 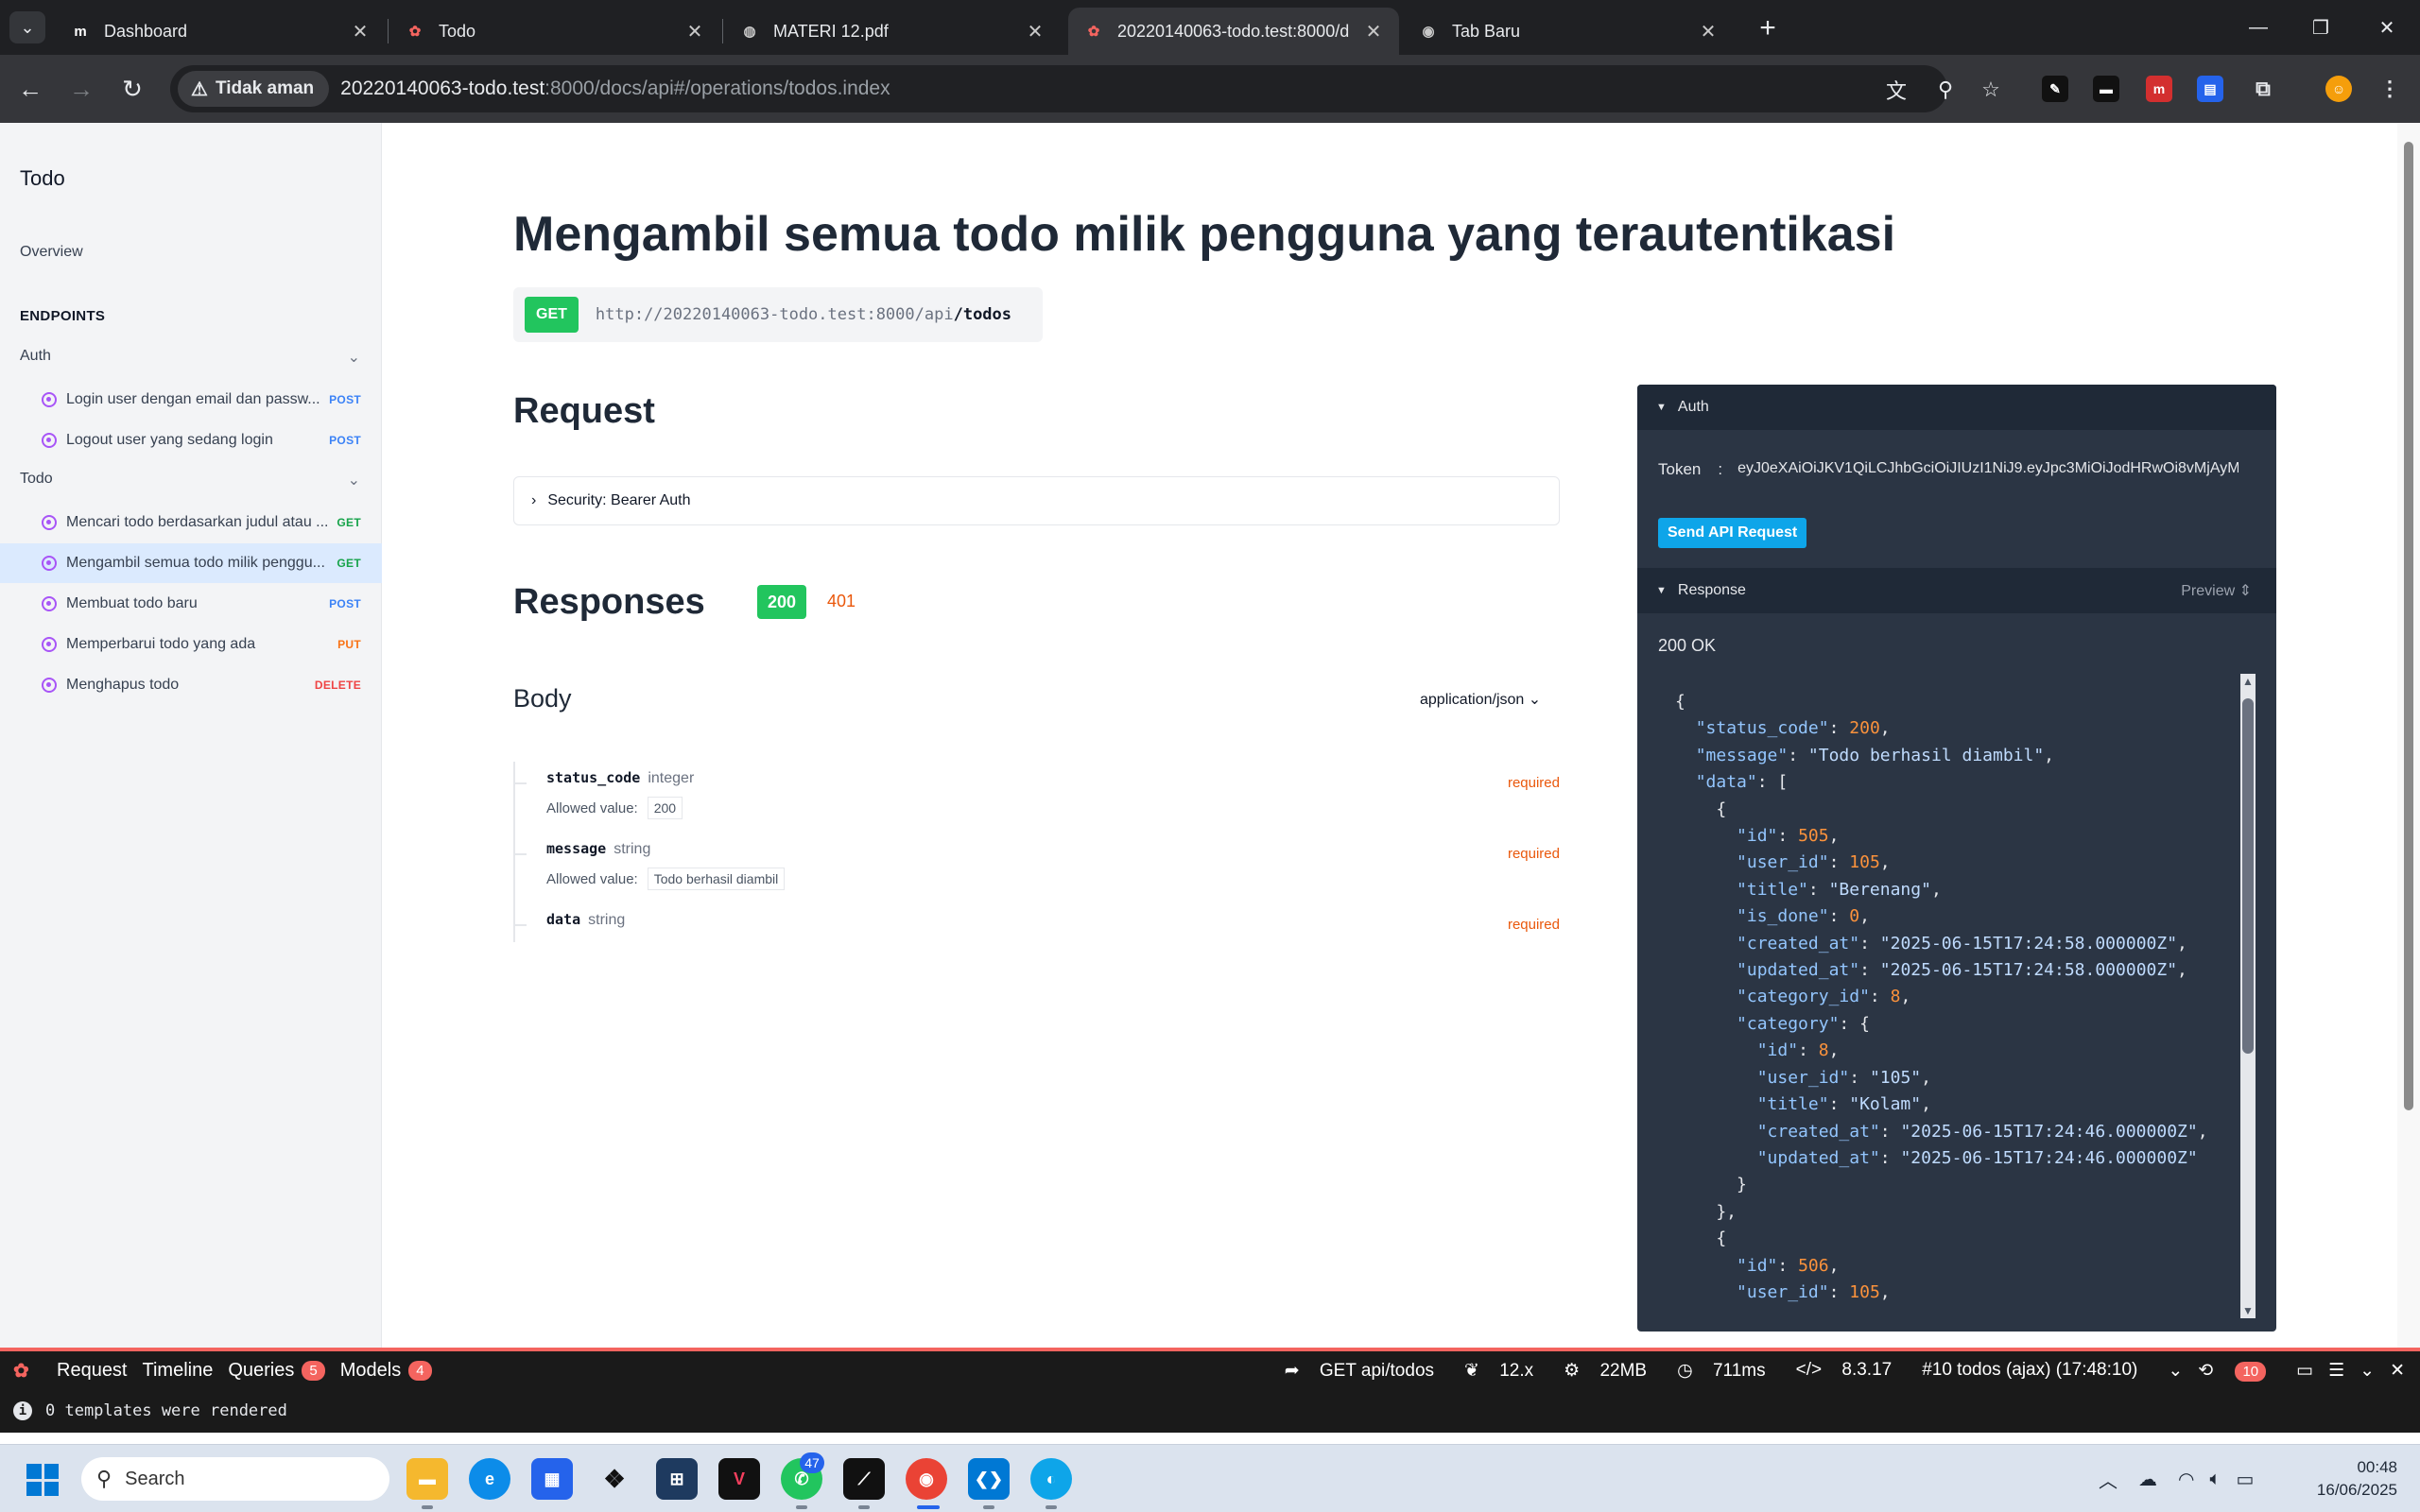 What do you see at coordinates (2387, 27) in the screenshot?
I see `close-window-button: ✕` at bounding box center [2387, 27].